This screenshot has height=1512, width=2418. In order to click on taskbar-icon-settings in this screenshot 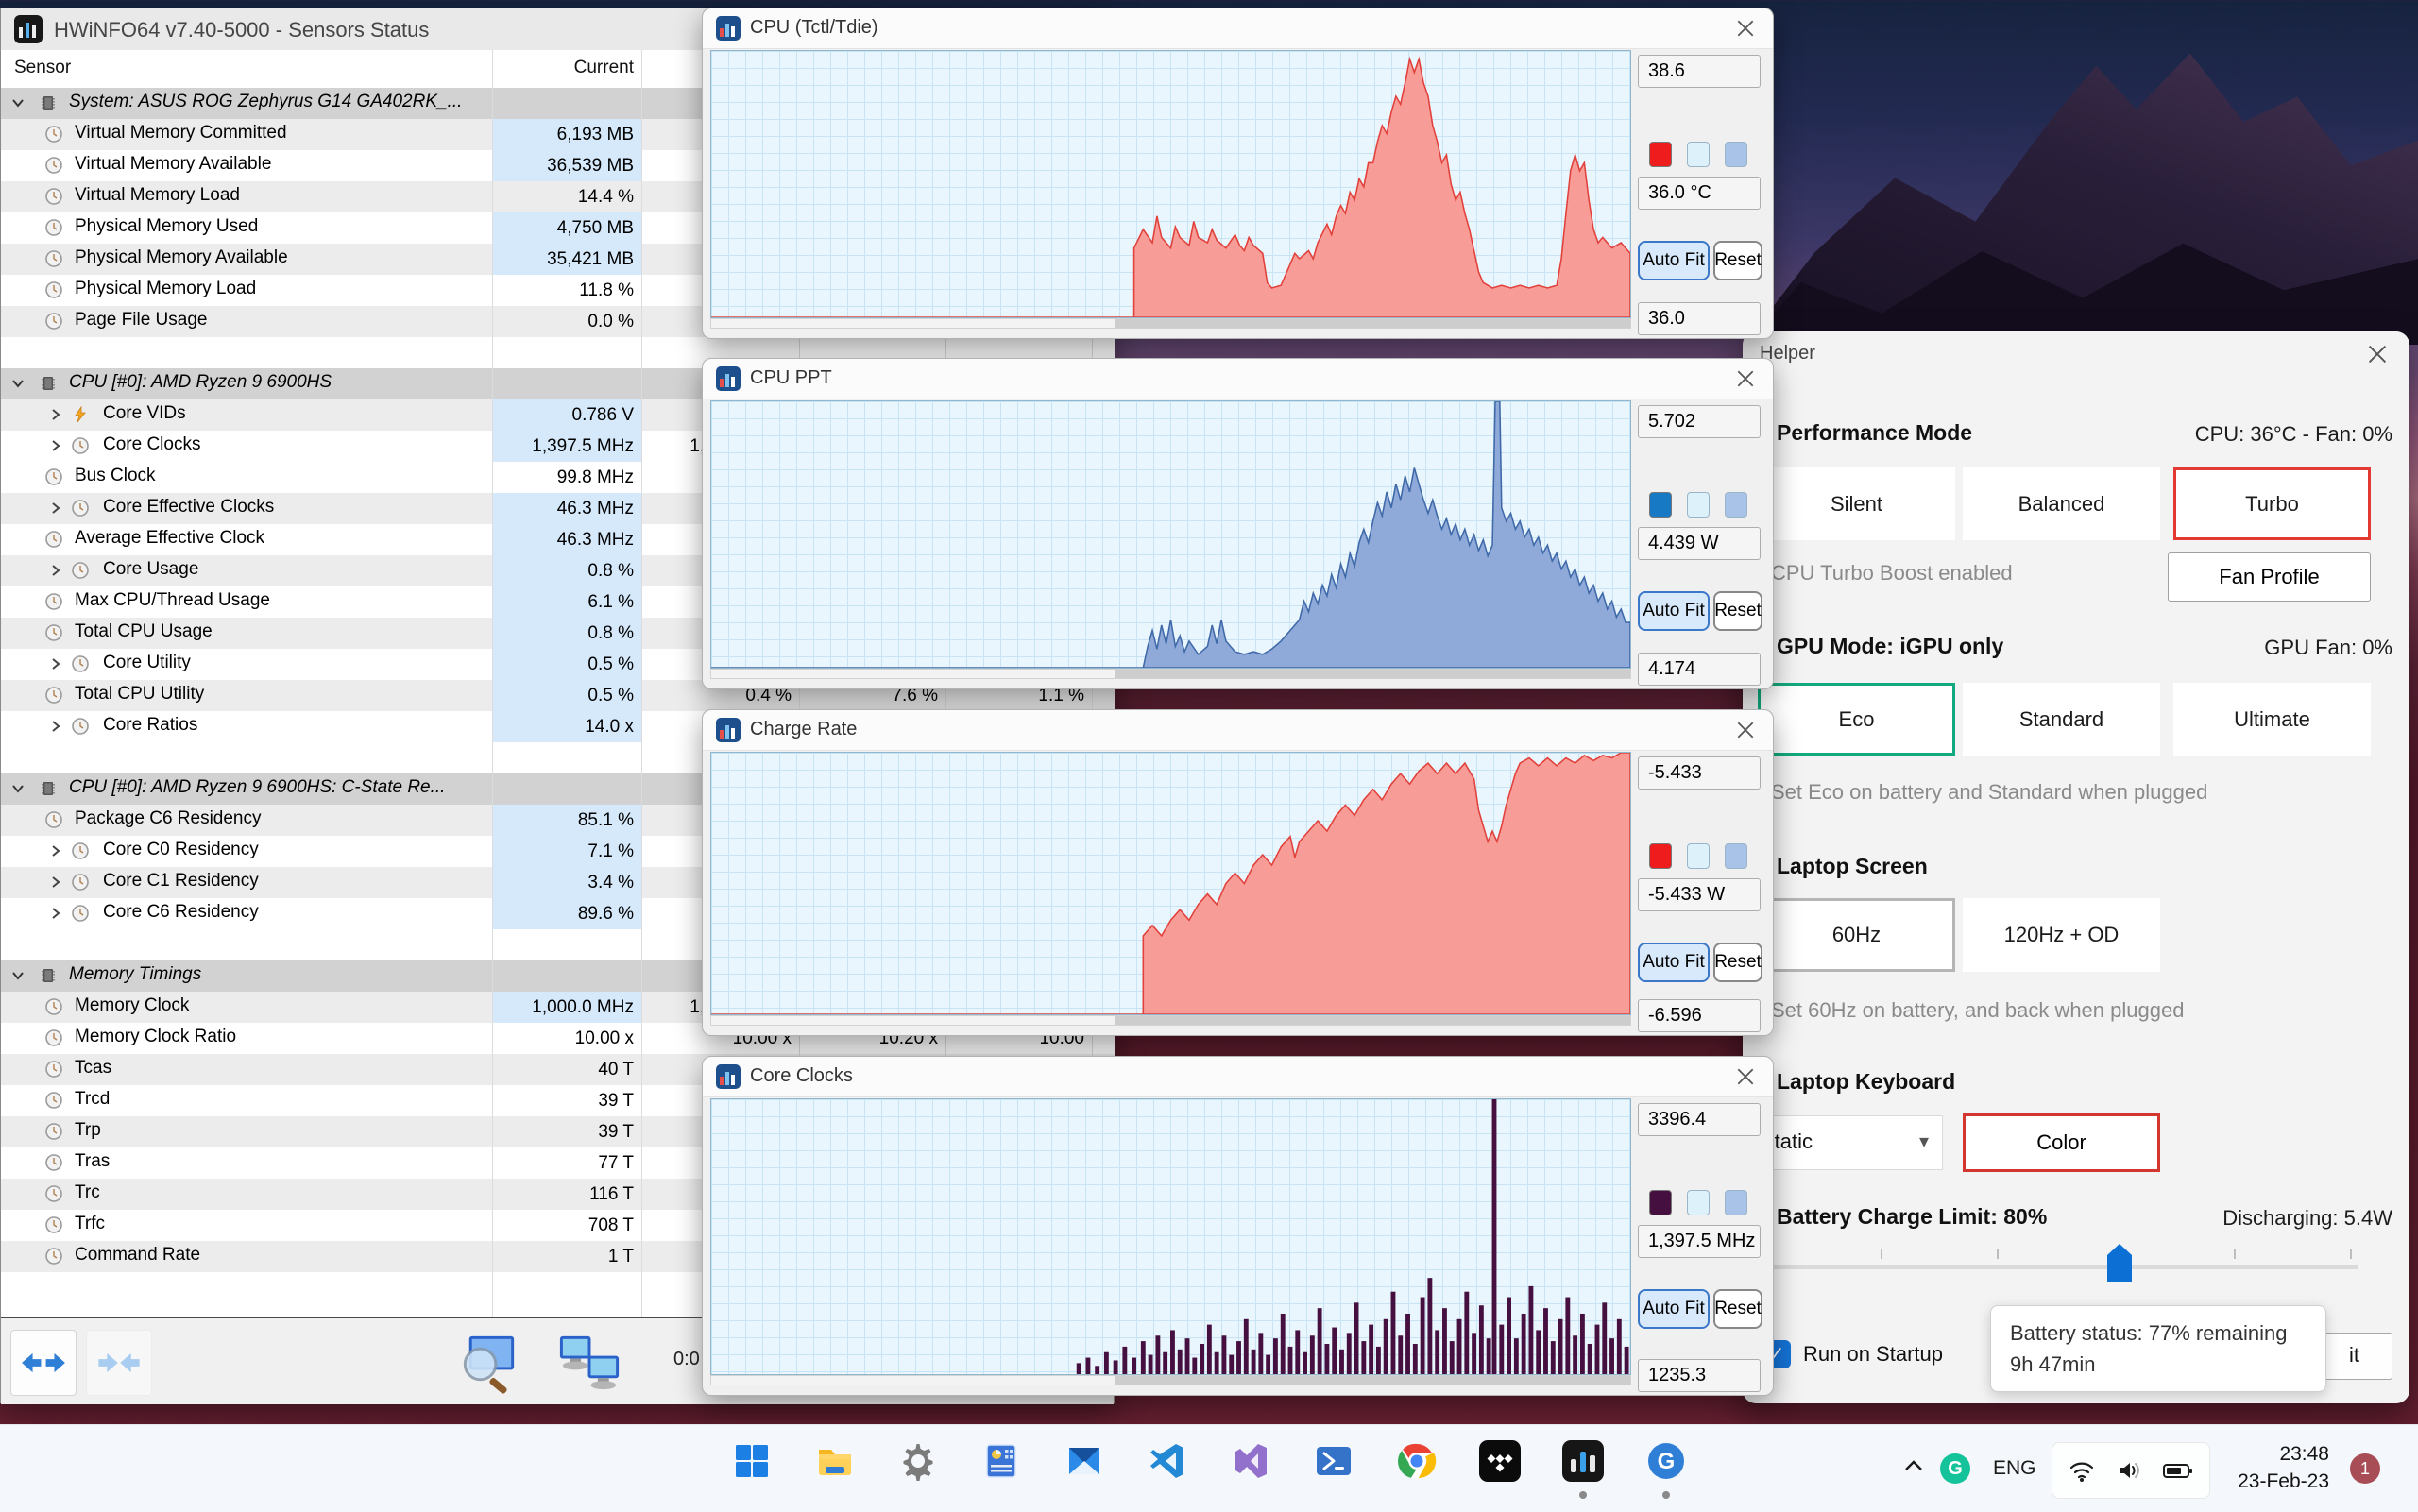, I will do `click(918, 1461)`.